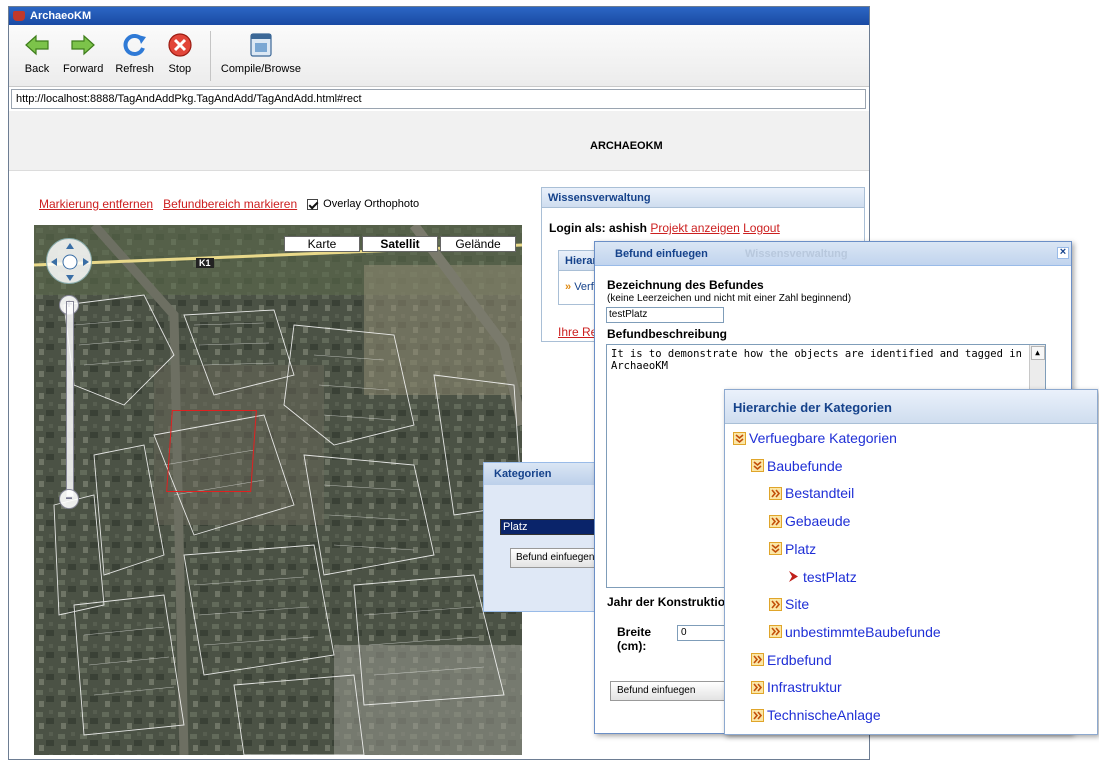 This screenshot has width=1099, height=760. Describe the element at coordinates (632, 646) in the screenshot. I see `width-label-line2: (cm):` at that location.